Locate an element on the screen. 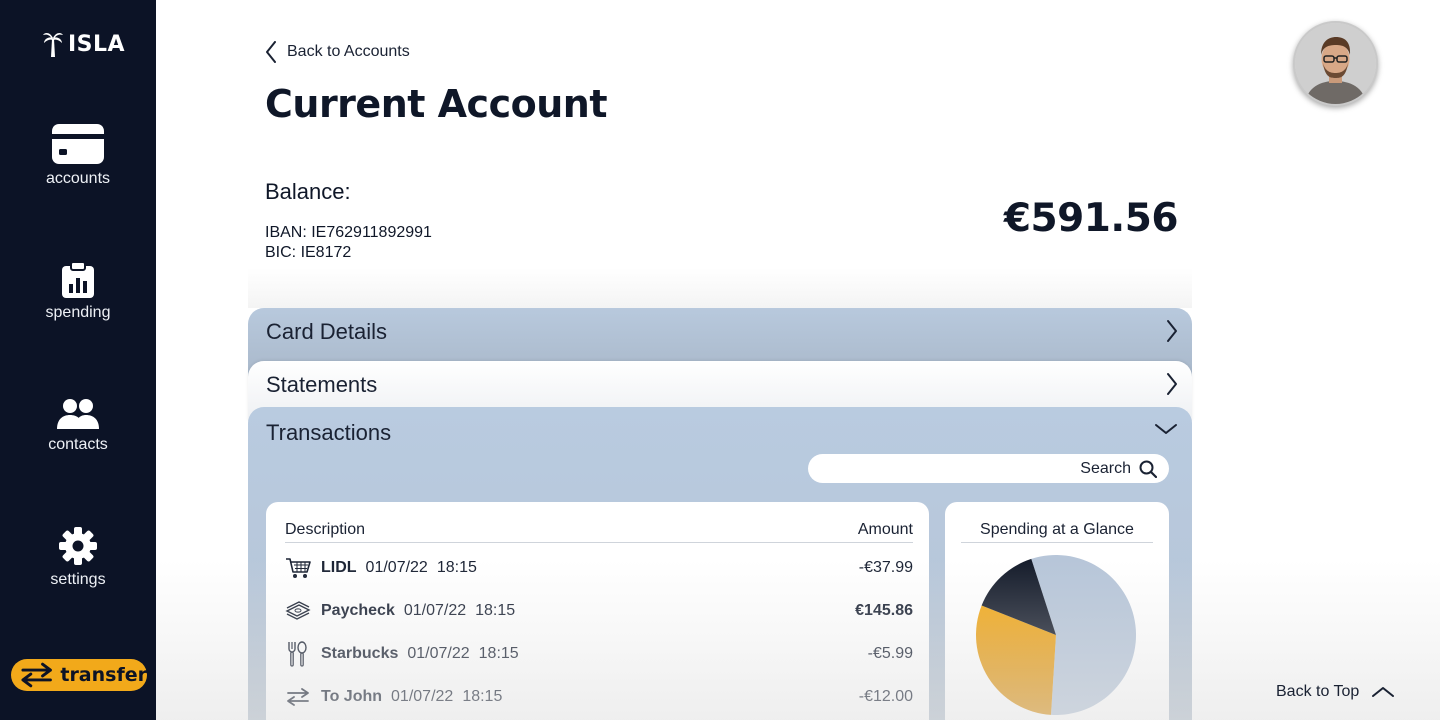 Image resolution: width=1440 pixels, height=720 pixels. column-header-description: Description is located at coordinates (325, 529).